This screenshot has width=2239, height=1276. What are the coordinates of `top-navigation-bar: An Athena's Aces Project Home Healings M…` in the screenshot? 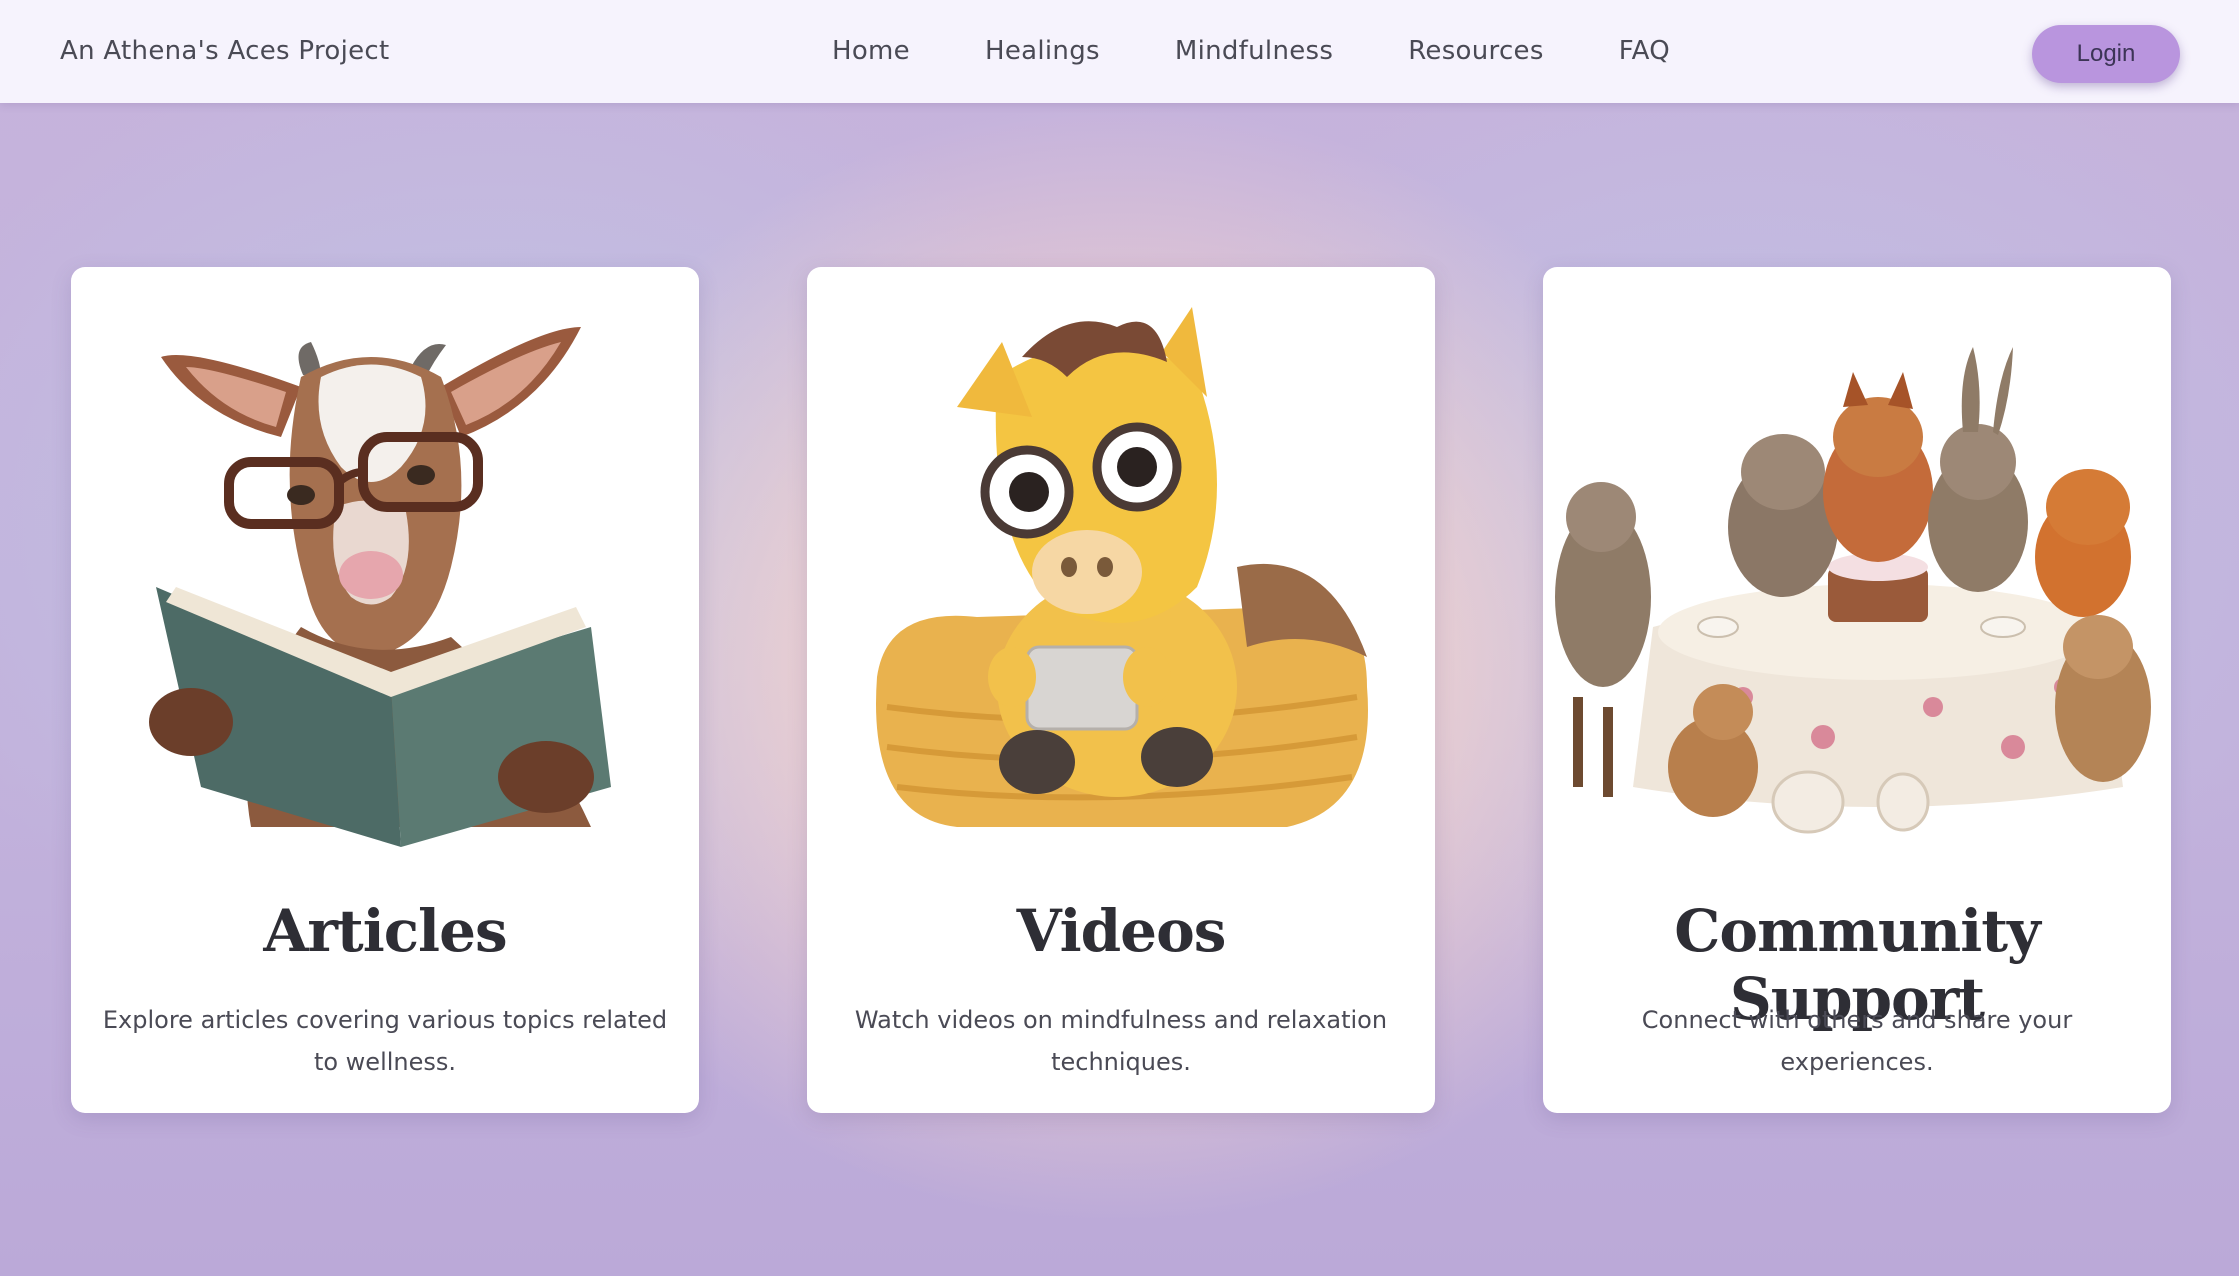 It's located at (1119, 51).